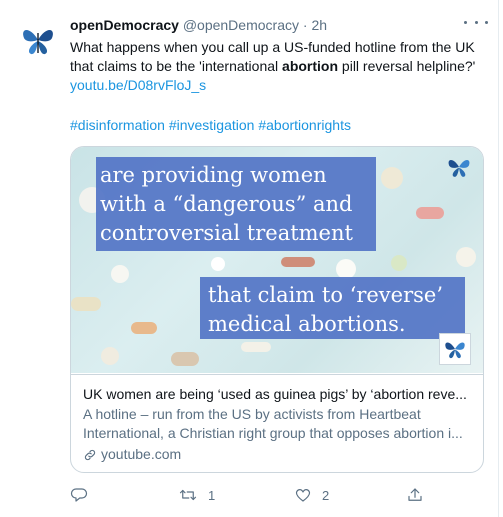  I want to click on hashtag-abortionrights: #abortionrights, so click(304, 125).